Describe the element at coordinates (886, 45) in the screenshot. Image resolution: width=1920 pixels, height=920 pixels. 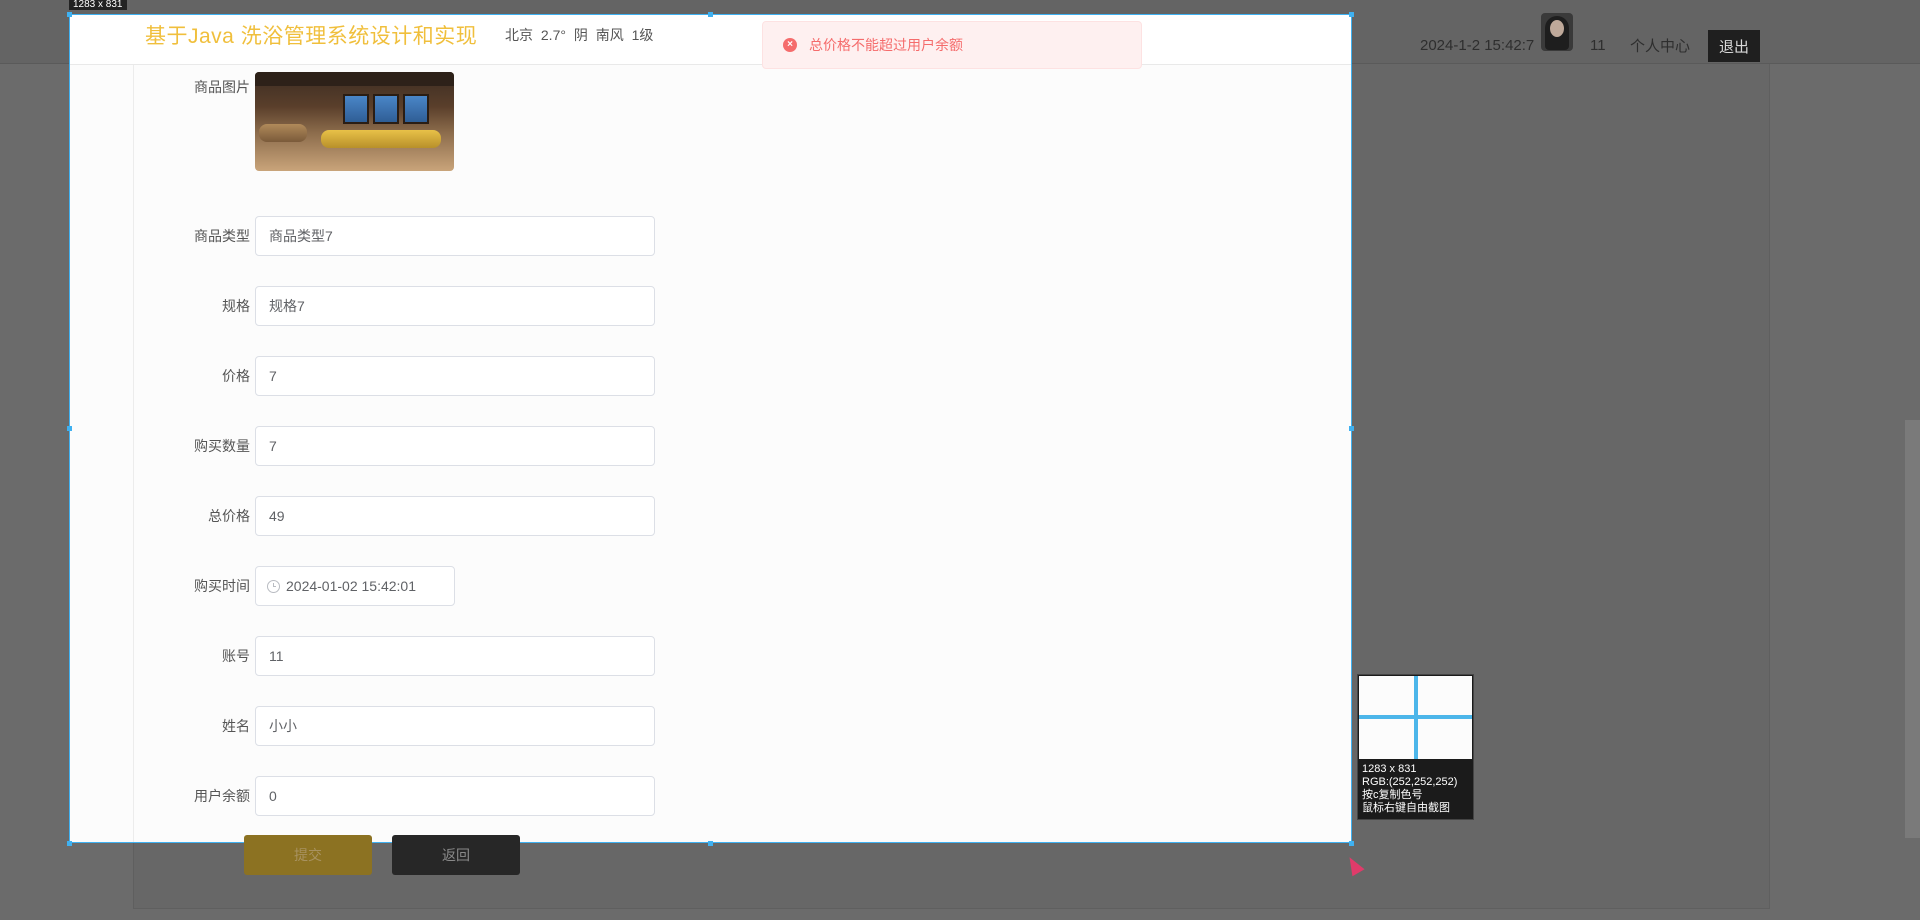
I see `toast-message: 总价格不能超过用户余额` at that location.